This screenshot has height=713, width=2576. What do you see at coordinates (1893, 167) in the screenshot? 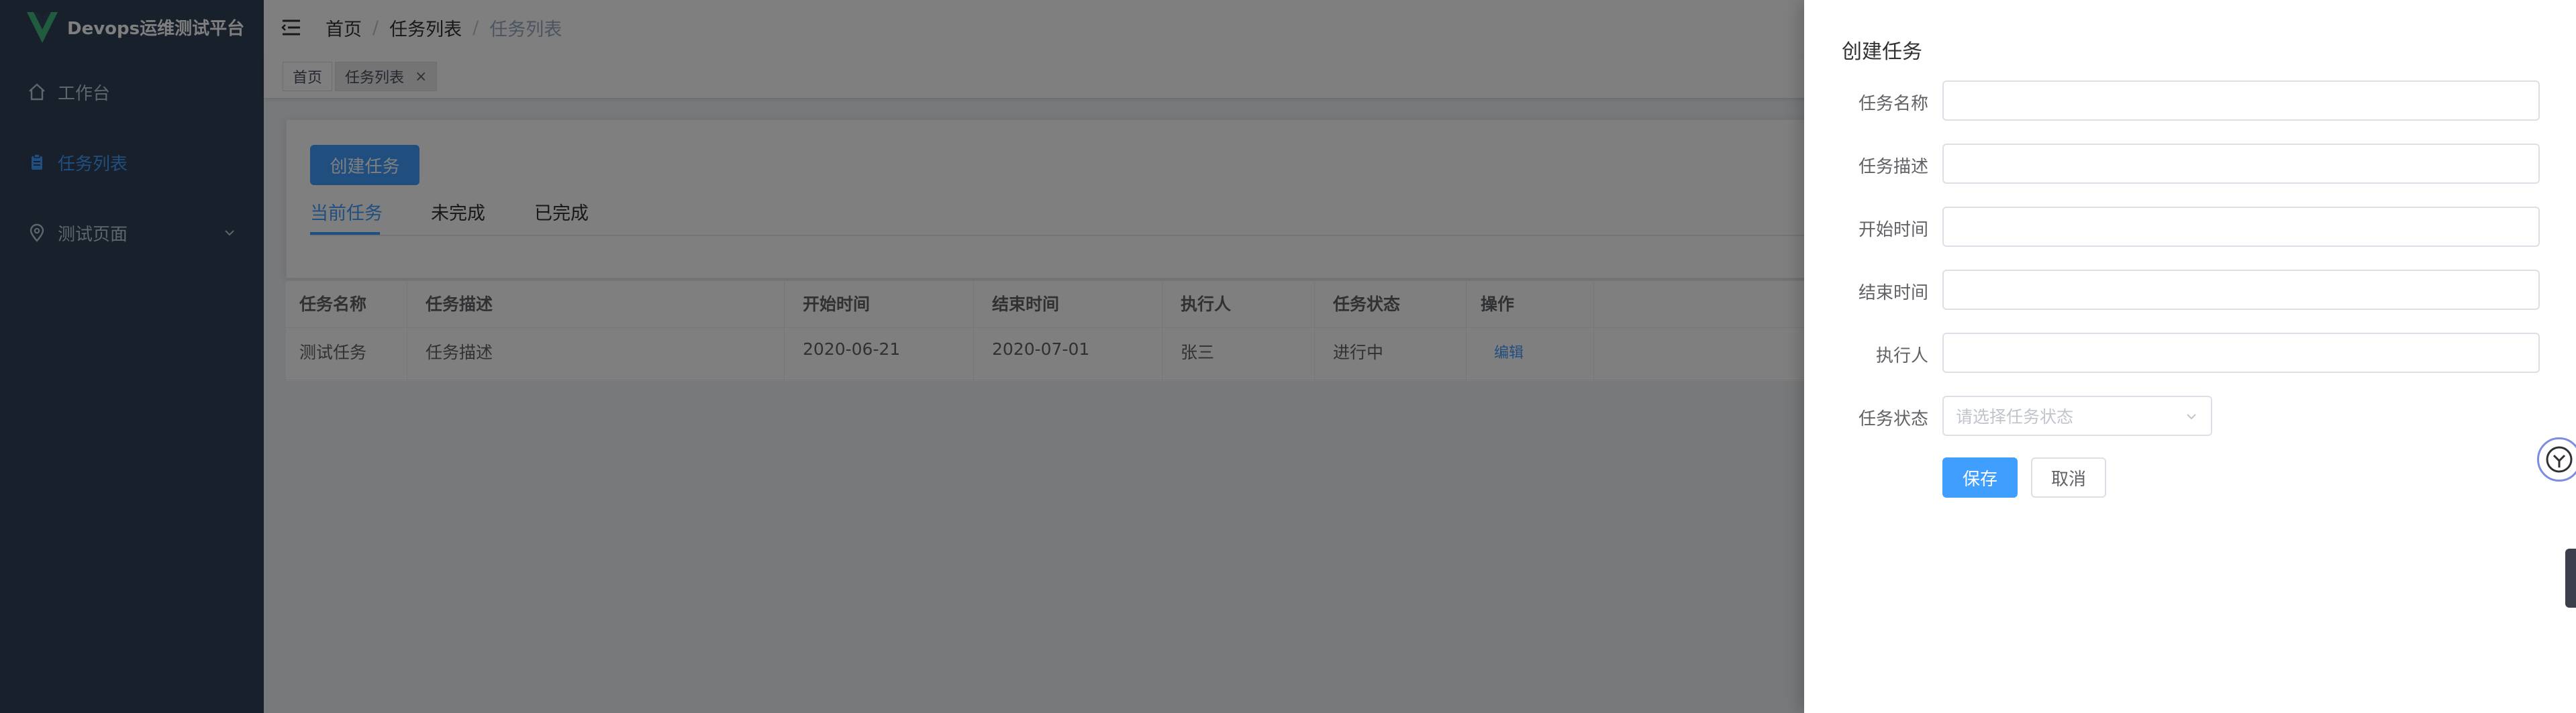
I see `field-label-task-desc: 任务描述` at bounding box center [1893, 167].